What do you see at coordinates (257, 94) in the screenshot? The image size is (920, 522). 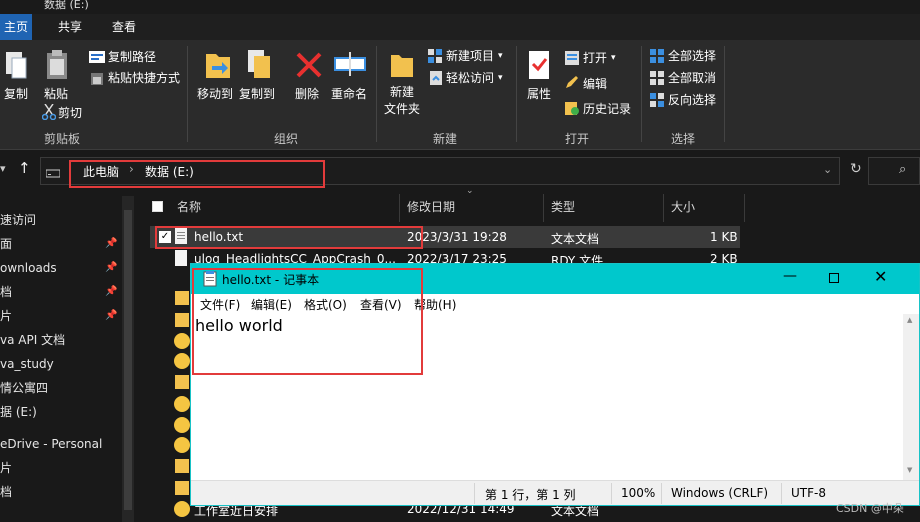 I see `copy-to-button: 复制到` at bounding box center [257, 94].